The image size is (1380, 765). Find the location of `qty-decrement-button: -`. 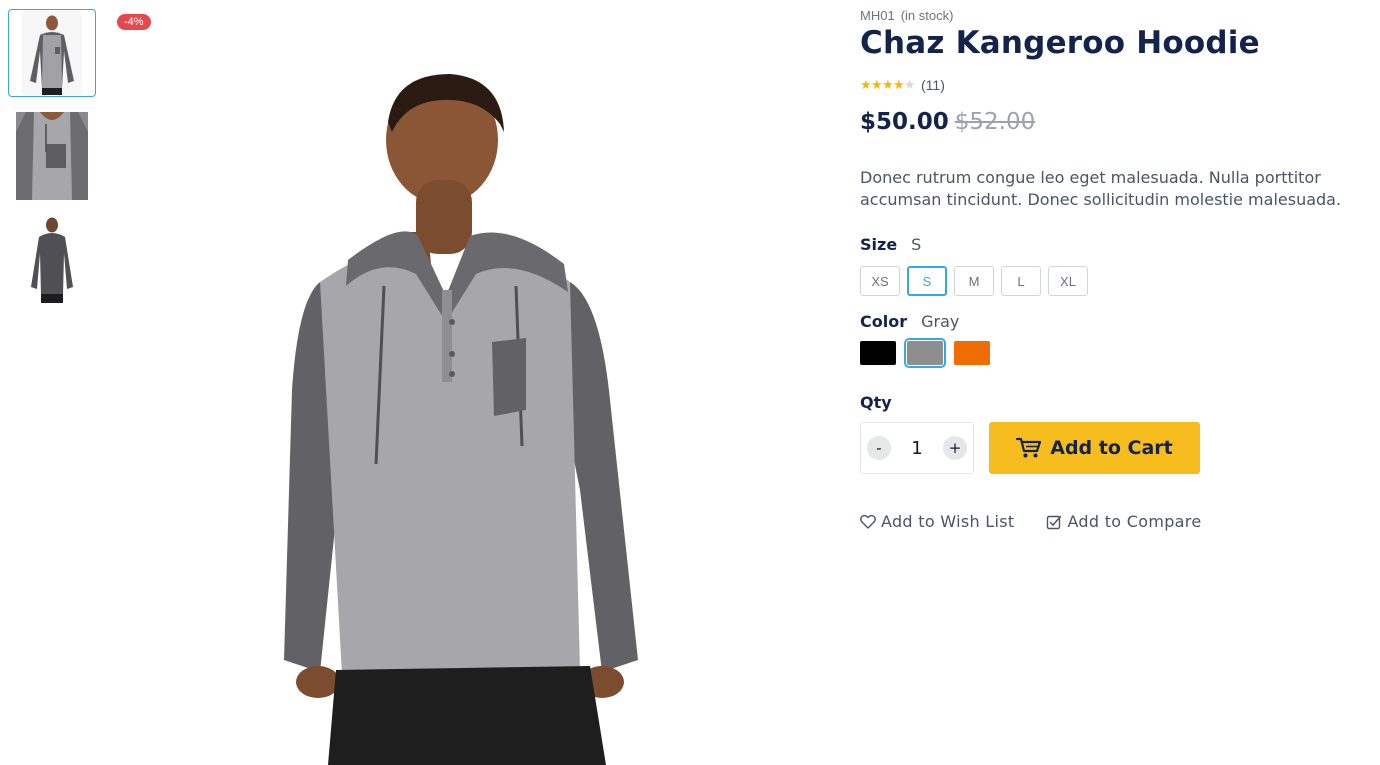

qty-decrement-button: - is located at coordinates (879, 448).